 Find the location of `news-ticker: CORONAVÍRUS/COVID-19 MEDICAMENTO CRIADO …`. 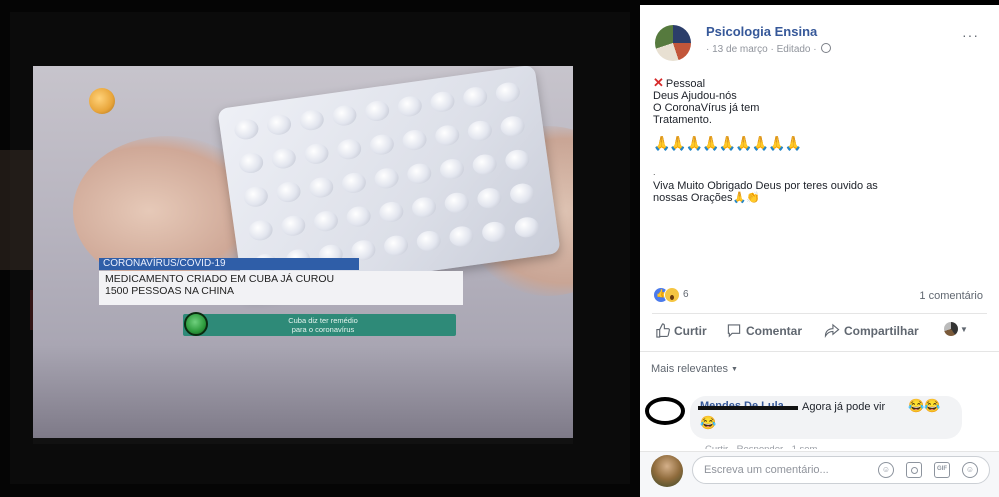

news-ticker: CORONAVÍRUS/COVID-19 MEDICAMENTO CRIADO … is located at coordinates (281, 281).